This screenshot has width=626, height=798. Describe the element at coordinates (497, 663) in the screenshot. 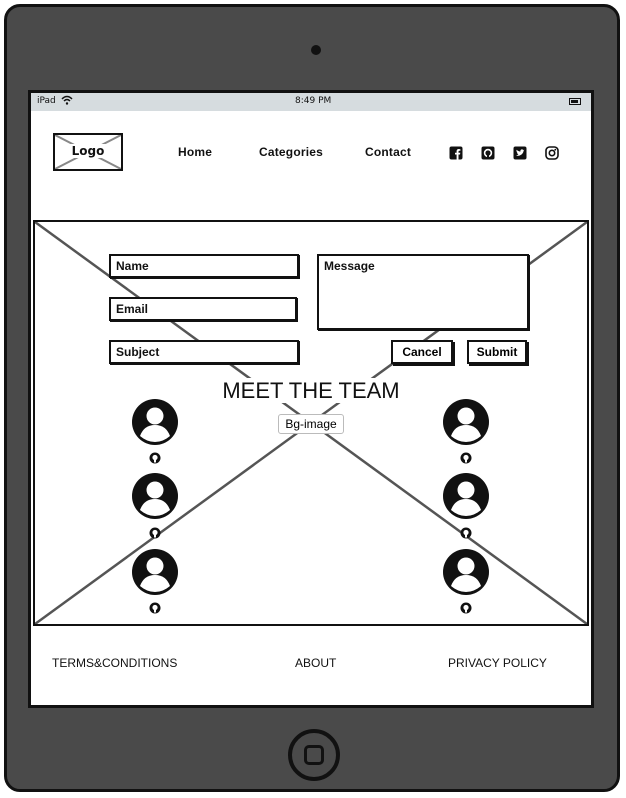

I see `footer-privacy-link: PRIVACY POLICY` at that location.